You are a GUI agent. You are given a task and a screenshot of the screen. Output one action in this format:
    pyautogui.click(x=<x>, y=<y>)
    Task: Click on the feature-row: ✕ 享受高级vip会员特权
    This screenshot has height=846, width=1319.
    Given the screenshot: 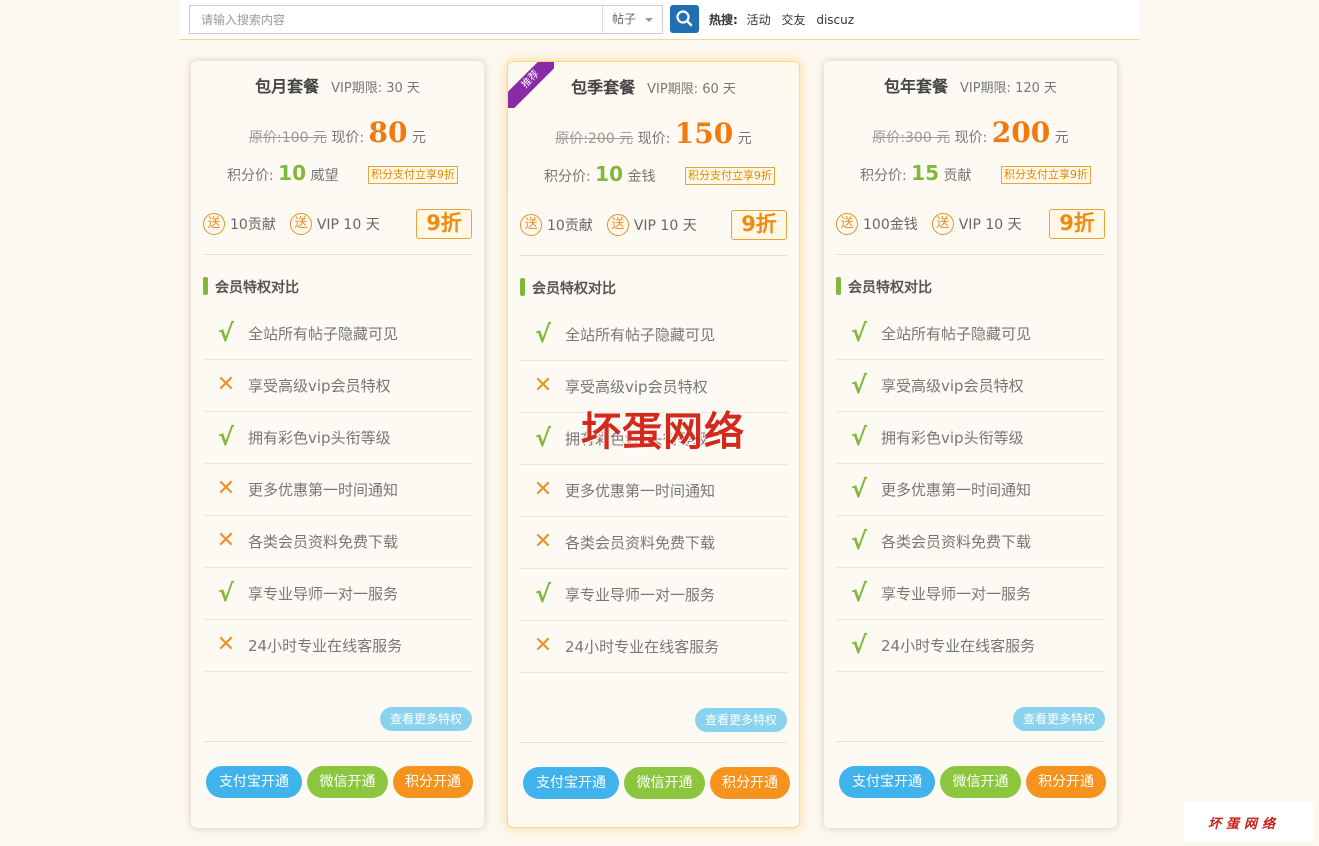 What is the action you would take?
    pyautogui.click(x=337, y=386)
    